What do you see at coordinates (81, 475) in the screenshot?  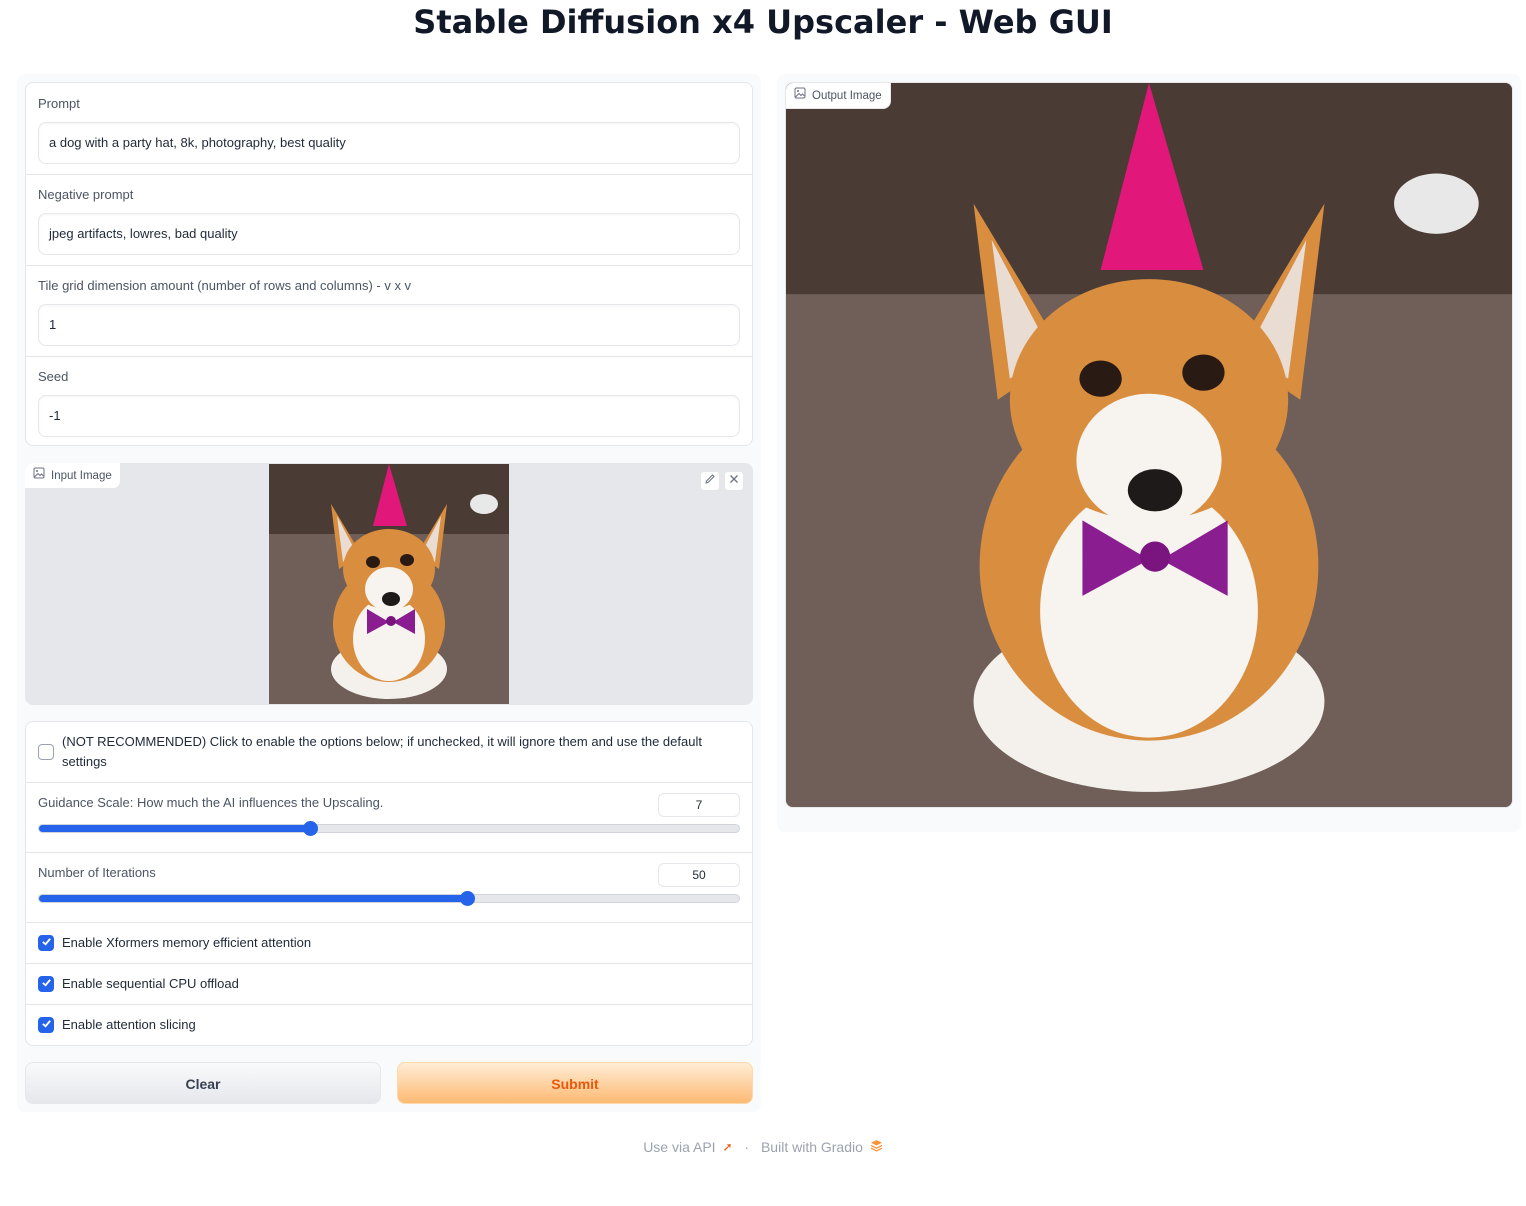 I see `input-image-label: Input Image` at bounding box center [81, 475].